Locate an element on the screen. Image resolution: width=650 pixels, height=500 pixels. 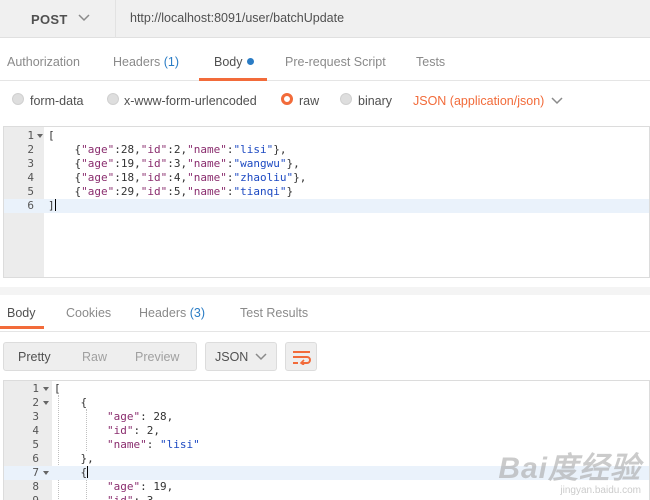
code-text: "name": "lisi" is located at coordinates (153, 444).